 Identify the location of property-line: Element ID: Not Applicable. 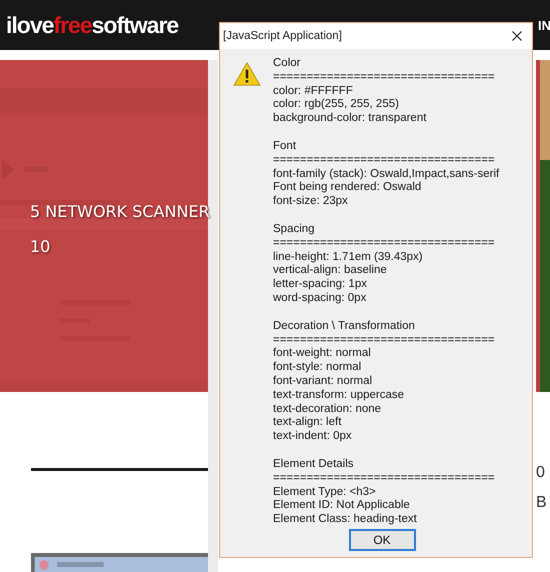
(342, 506).